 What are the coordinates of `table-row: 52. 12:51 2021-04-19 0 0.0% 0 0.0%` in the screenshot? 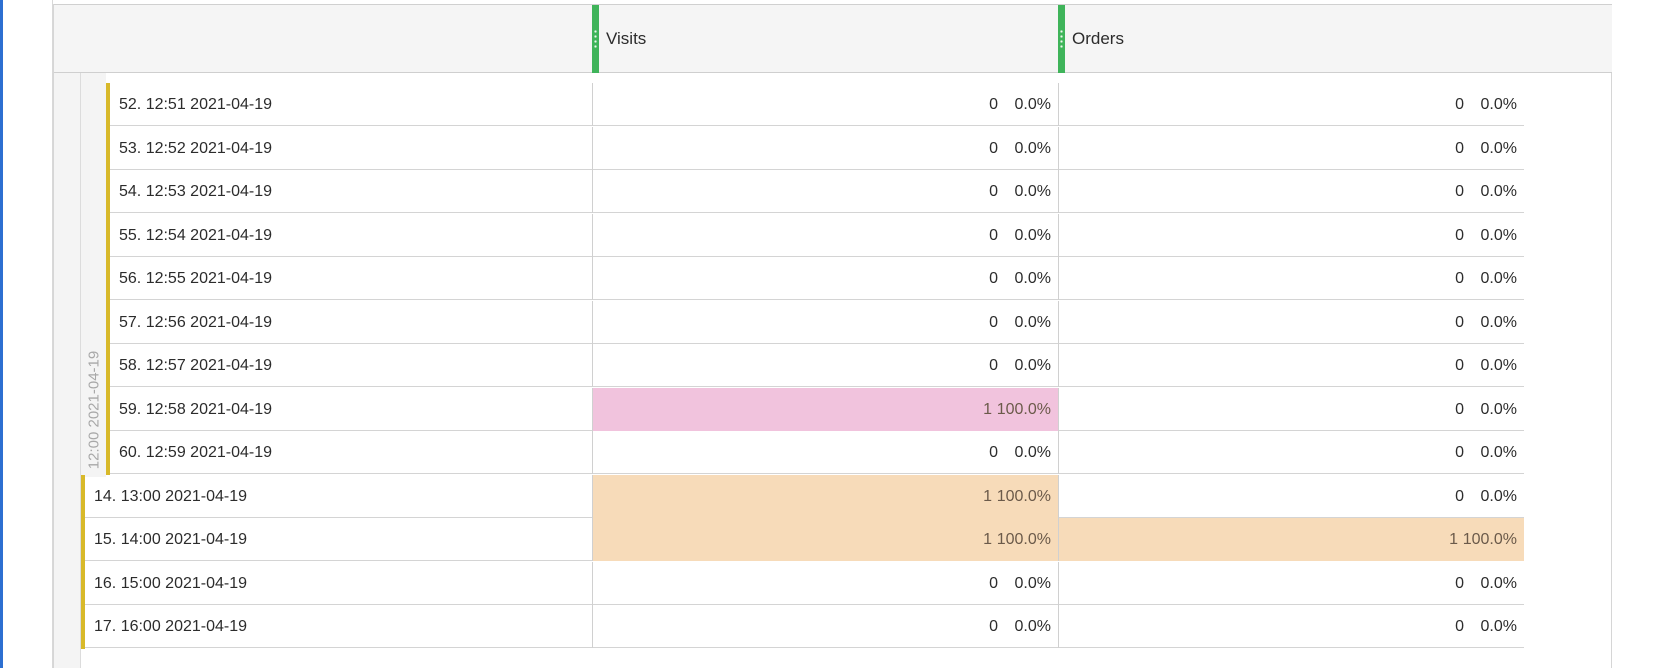 It's located at (815, 105).